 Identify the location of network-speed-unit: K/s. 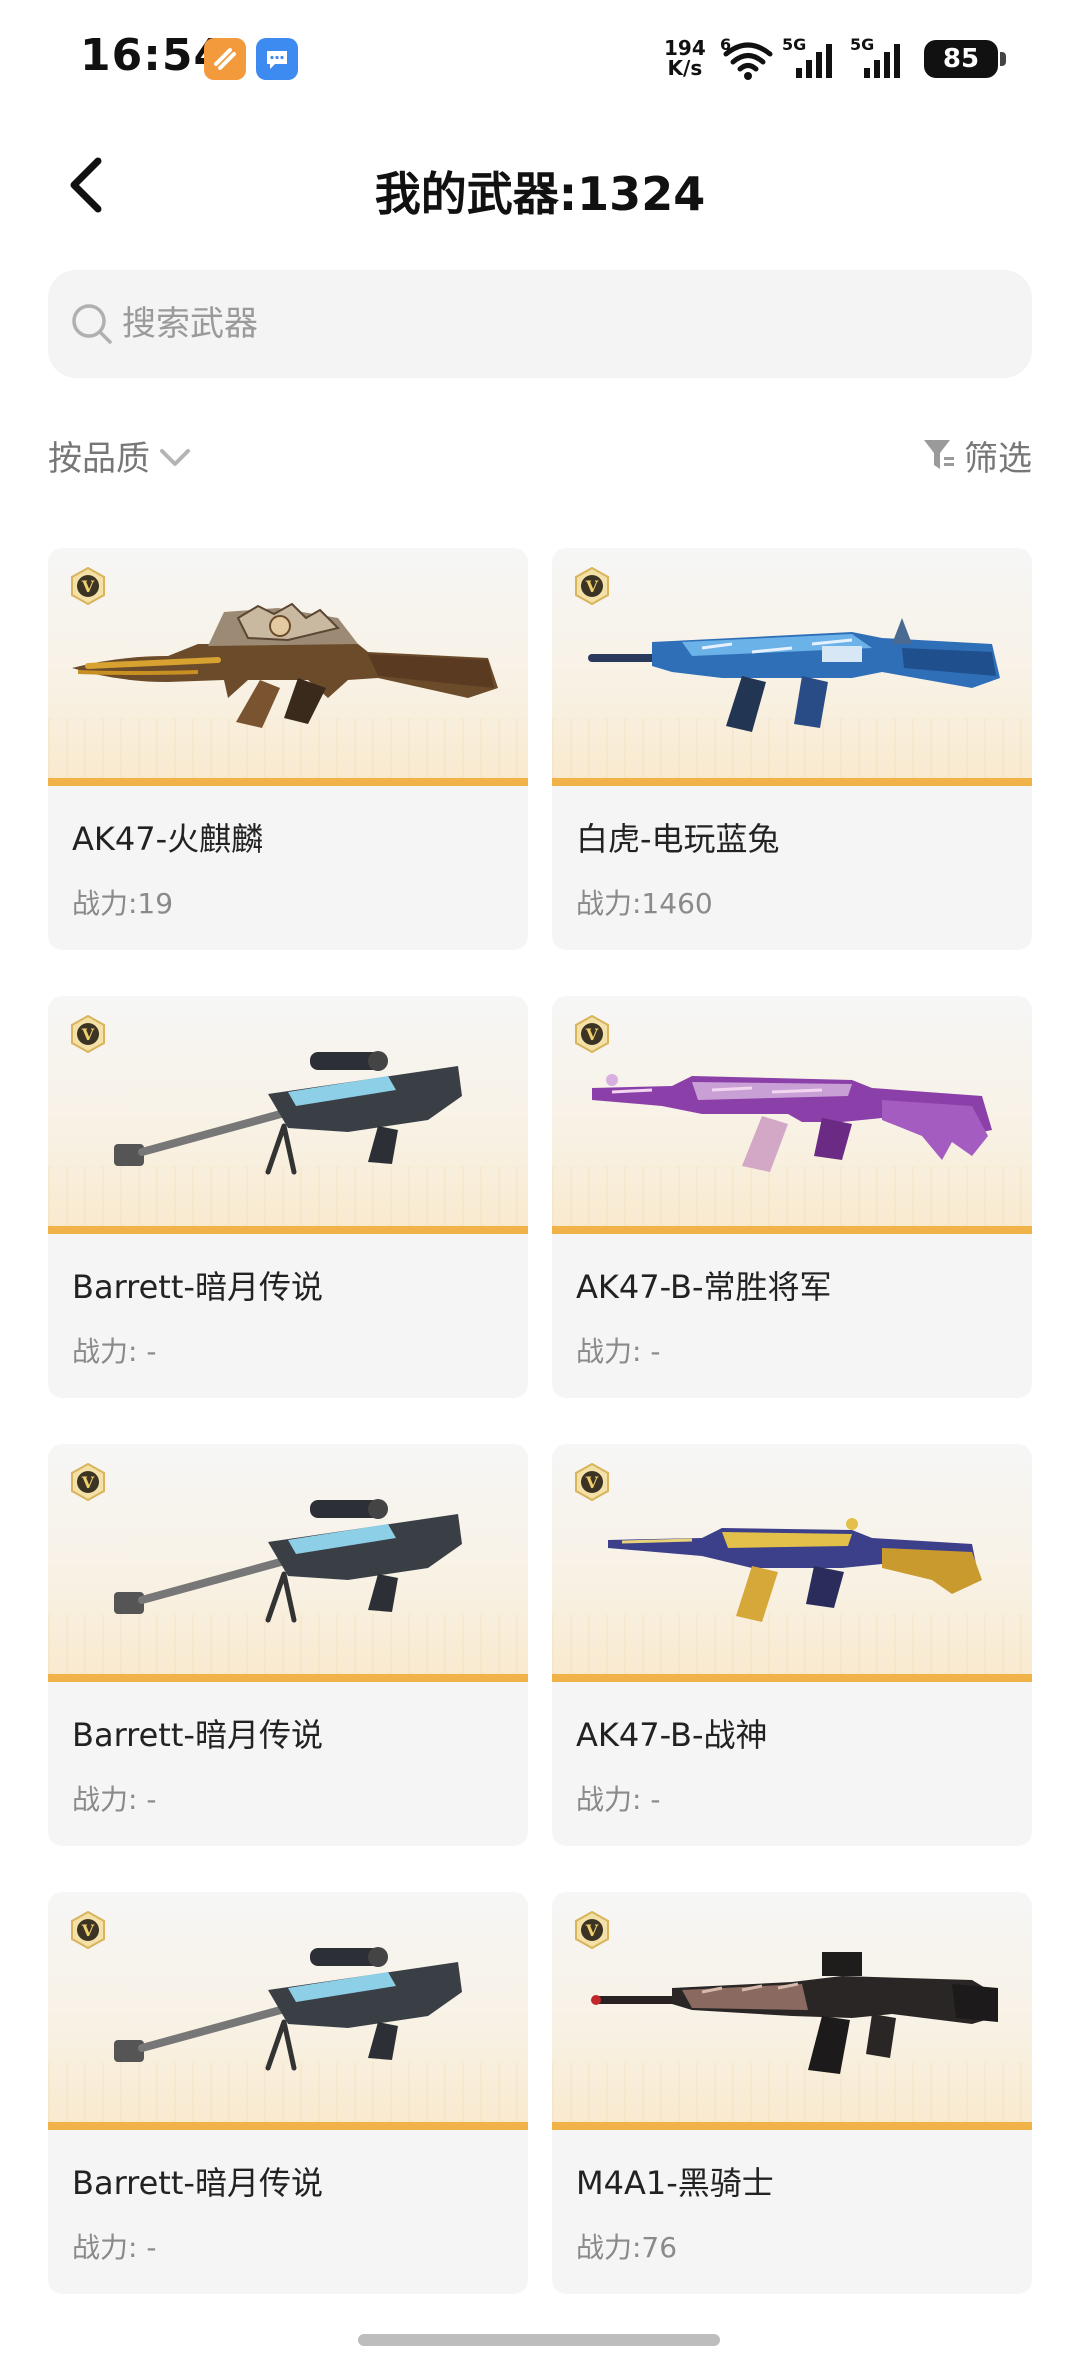
(685, 68).